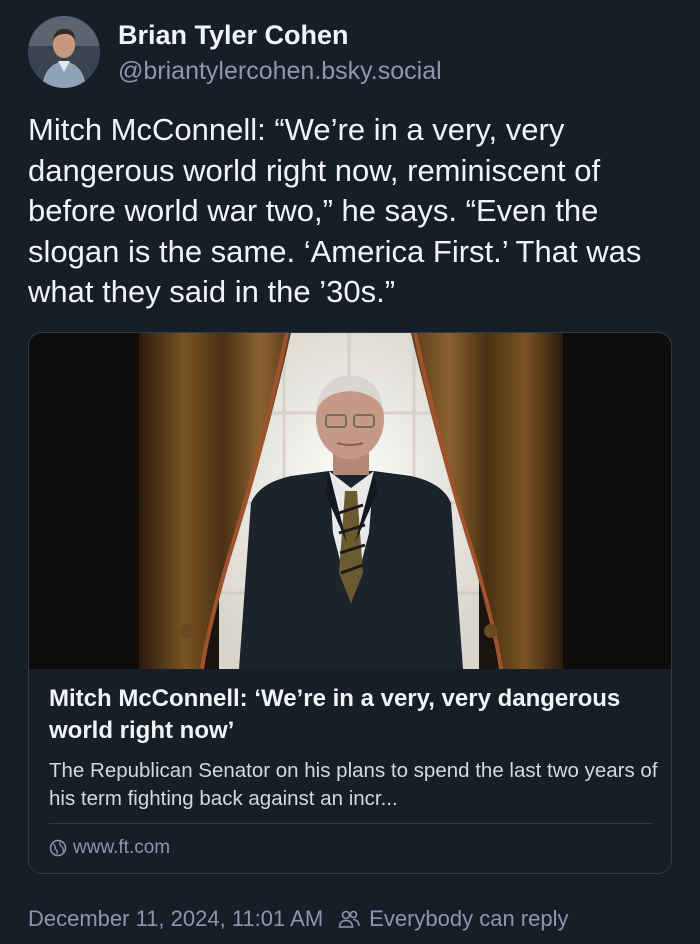  I want to click on people-icon, so click(349, 919).